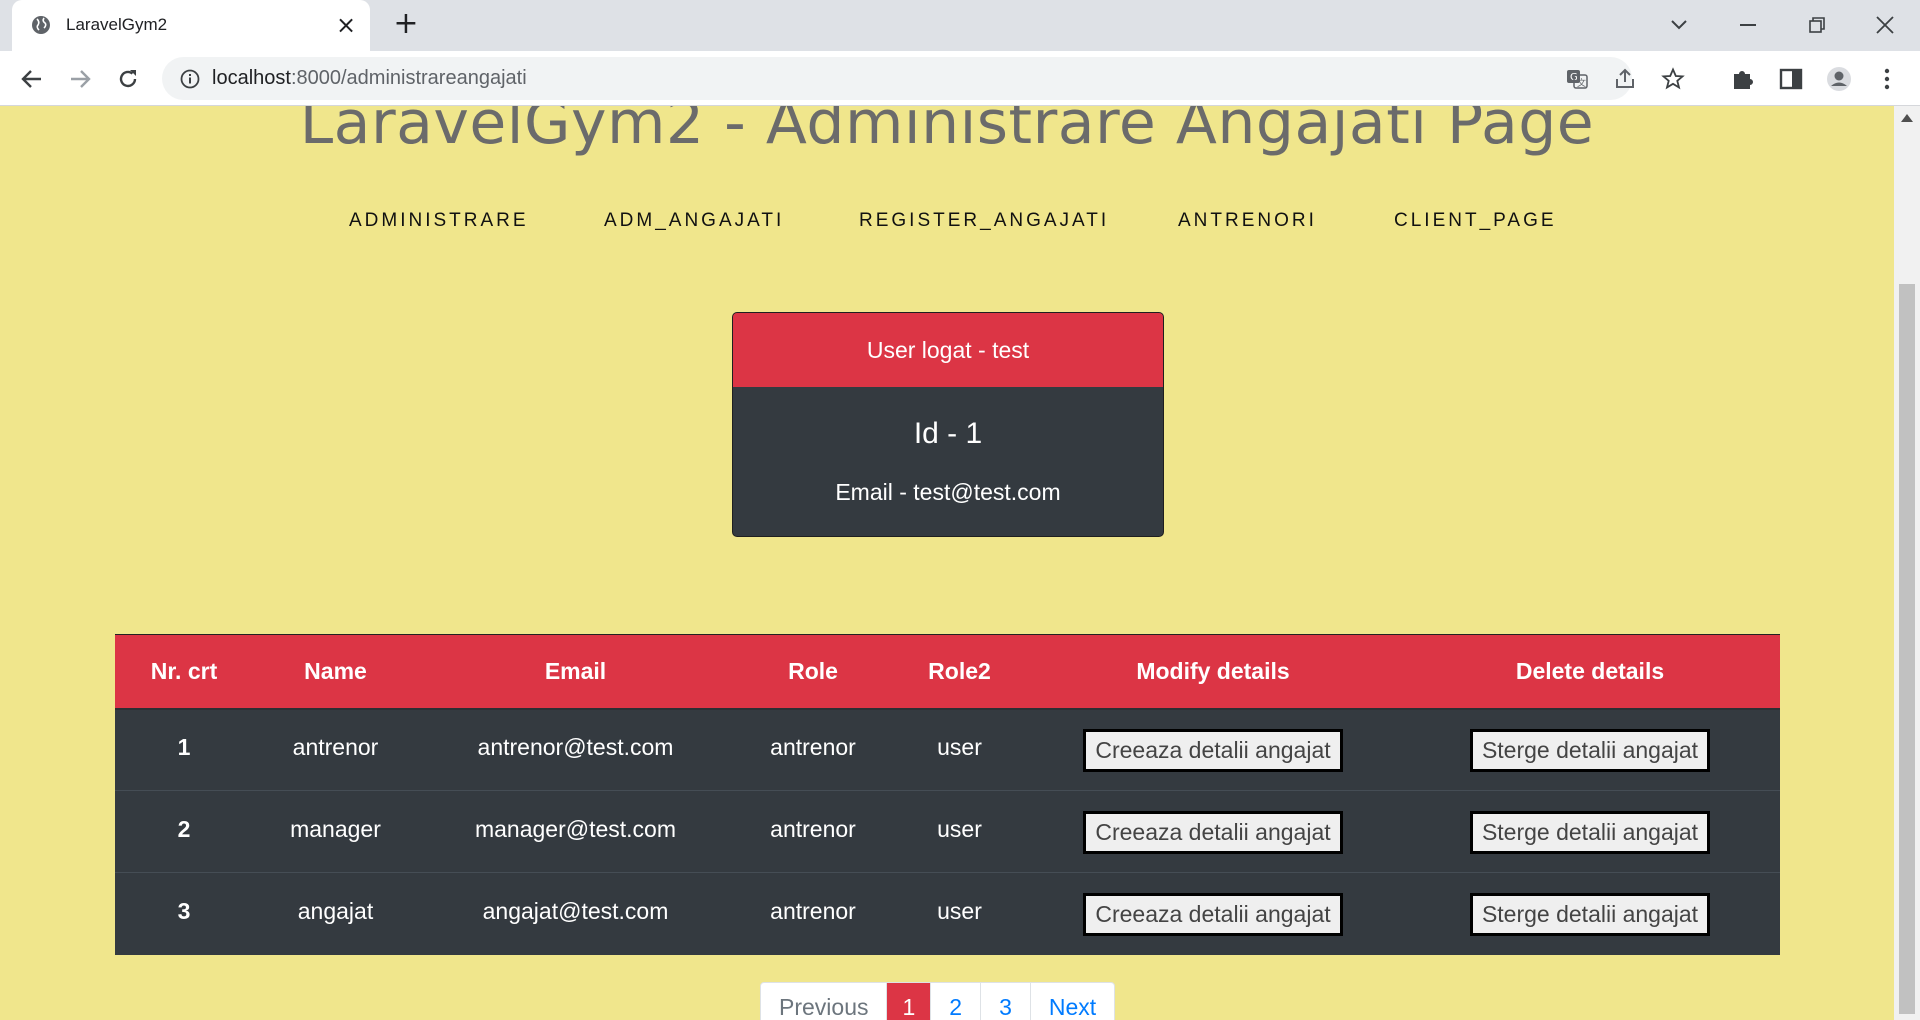 Image resolution: width=1920 pixels, height=1020 pixels. What do you see at coordinates (1887, 79) in the screenshot?
I see `menu-kebab-icon` at bounding box center [1887, 79].